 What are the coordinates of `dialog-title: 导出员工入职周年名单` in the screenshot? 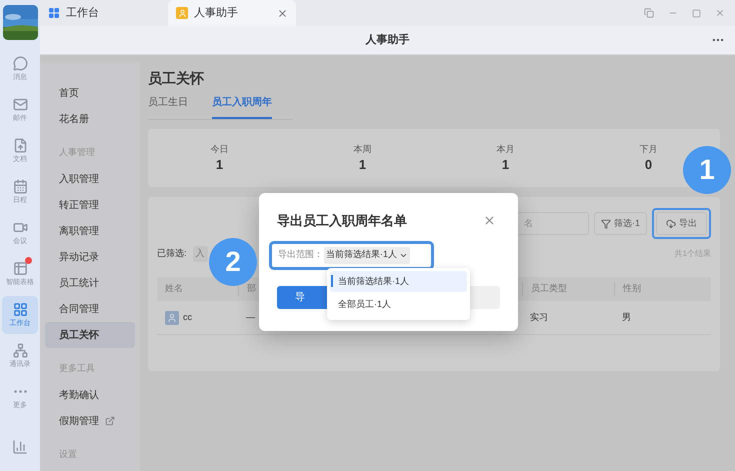 It's located at (342, 221).